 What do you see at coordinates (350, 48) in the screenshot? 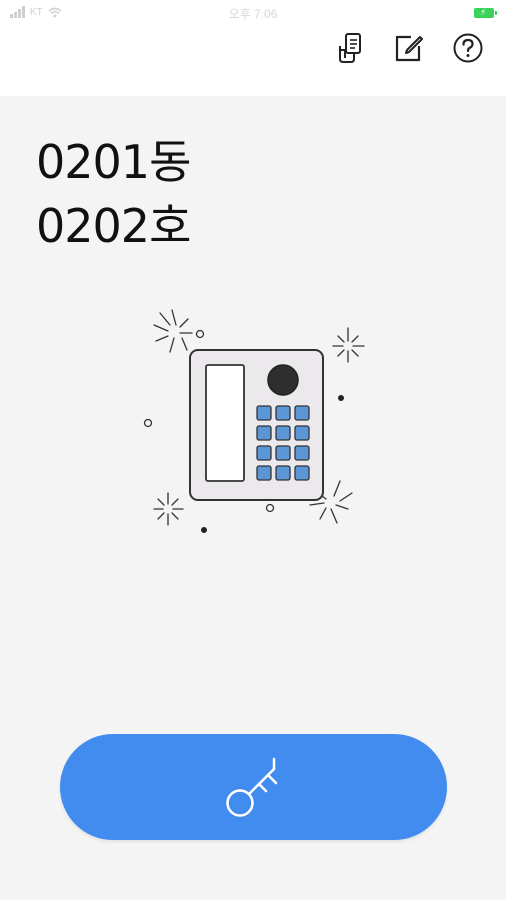
I see `history-icon` at bounding box center [350, 48].